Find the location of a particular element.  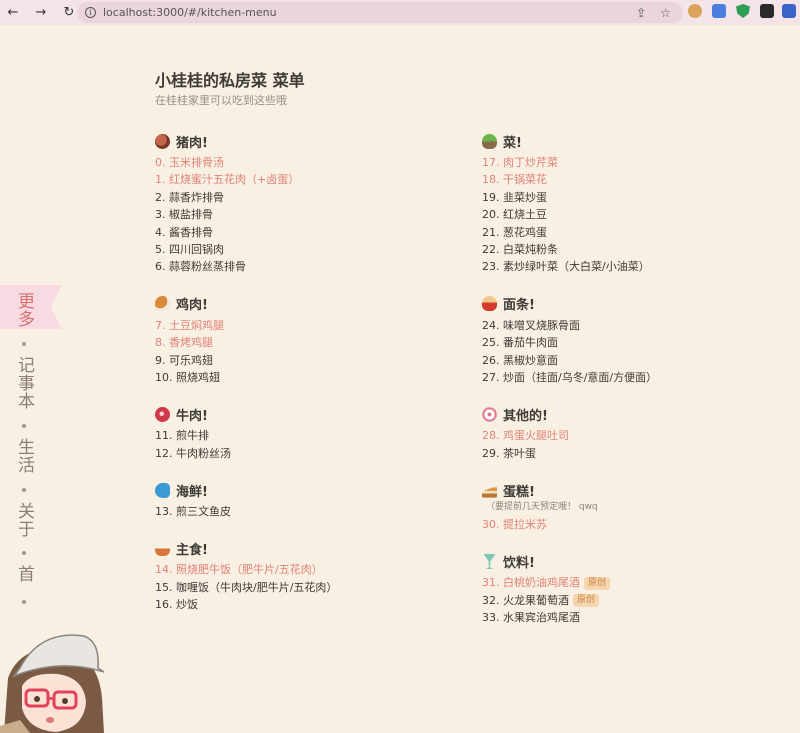

section-cake: 蛋糕! （要提前几天预定哦！ qwq 30. 提拉米苏 is located at coordinates (641, 505).